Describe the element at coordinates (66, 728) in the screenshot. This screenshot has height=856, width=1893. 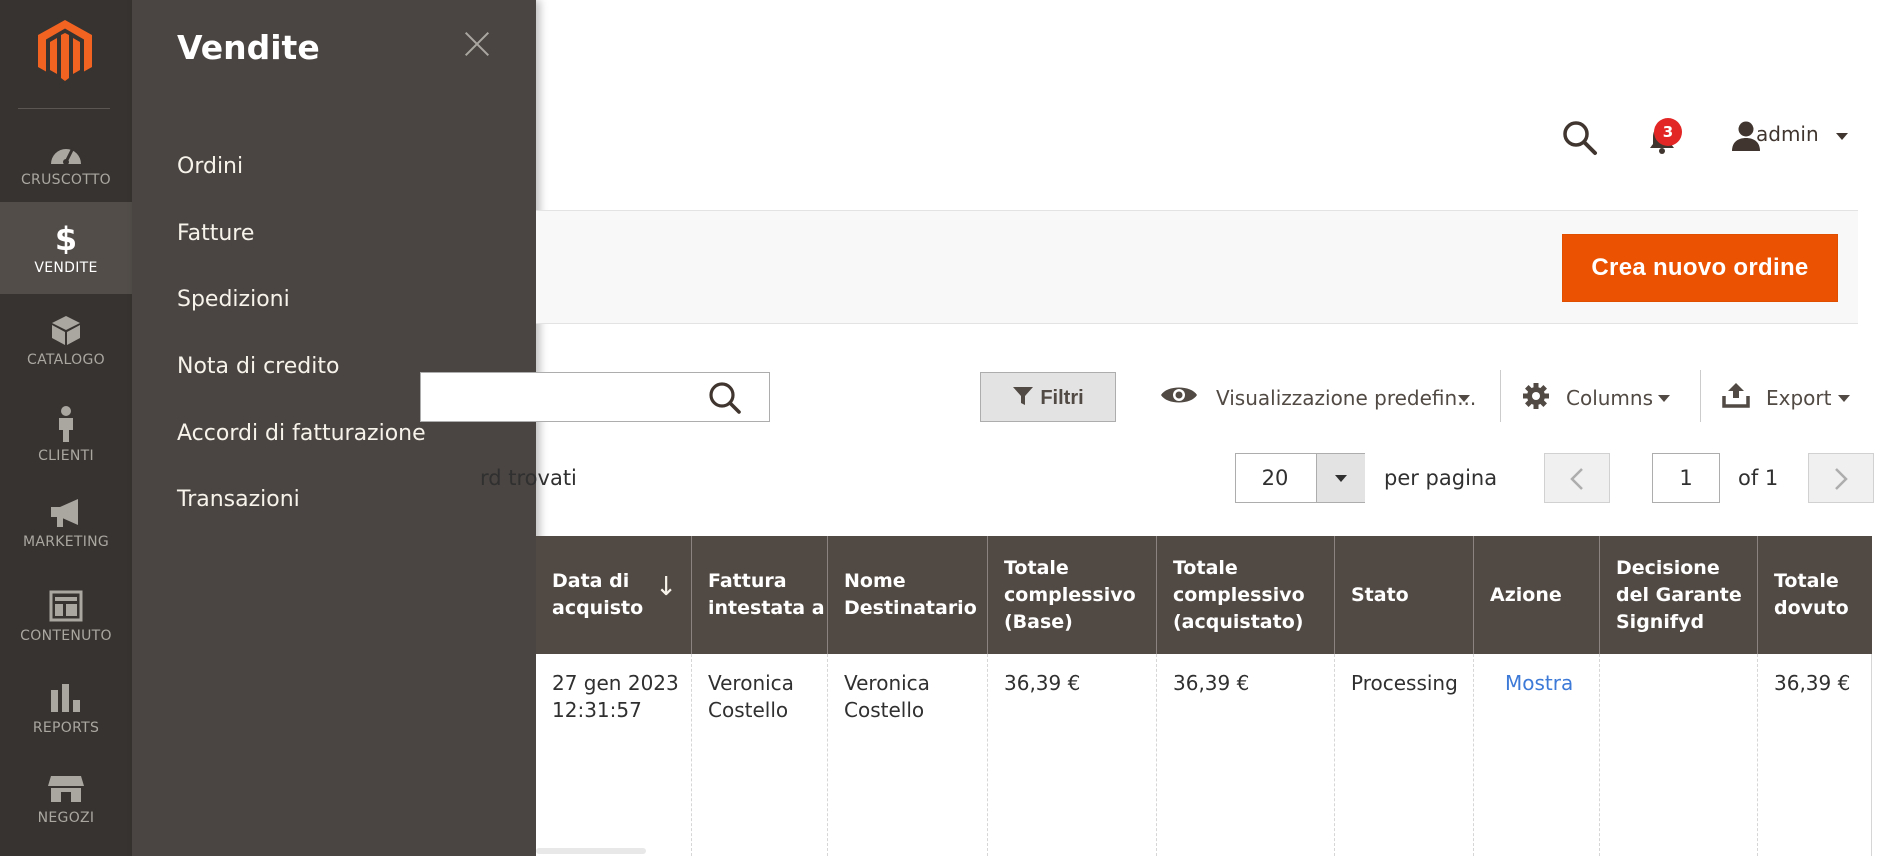
I see `nav-item-label: REPORTS` at that location.